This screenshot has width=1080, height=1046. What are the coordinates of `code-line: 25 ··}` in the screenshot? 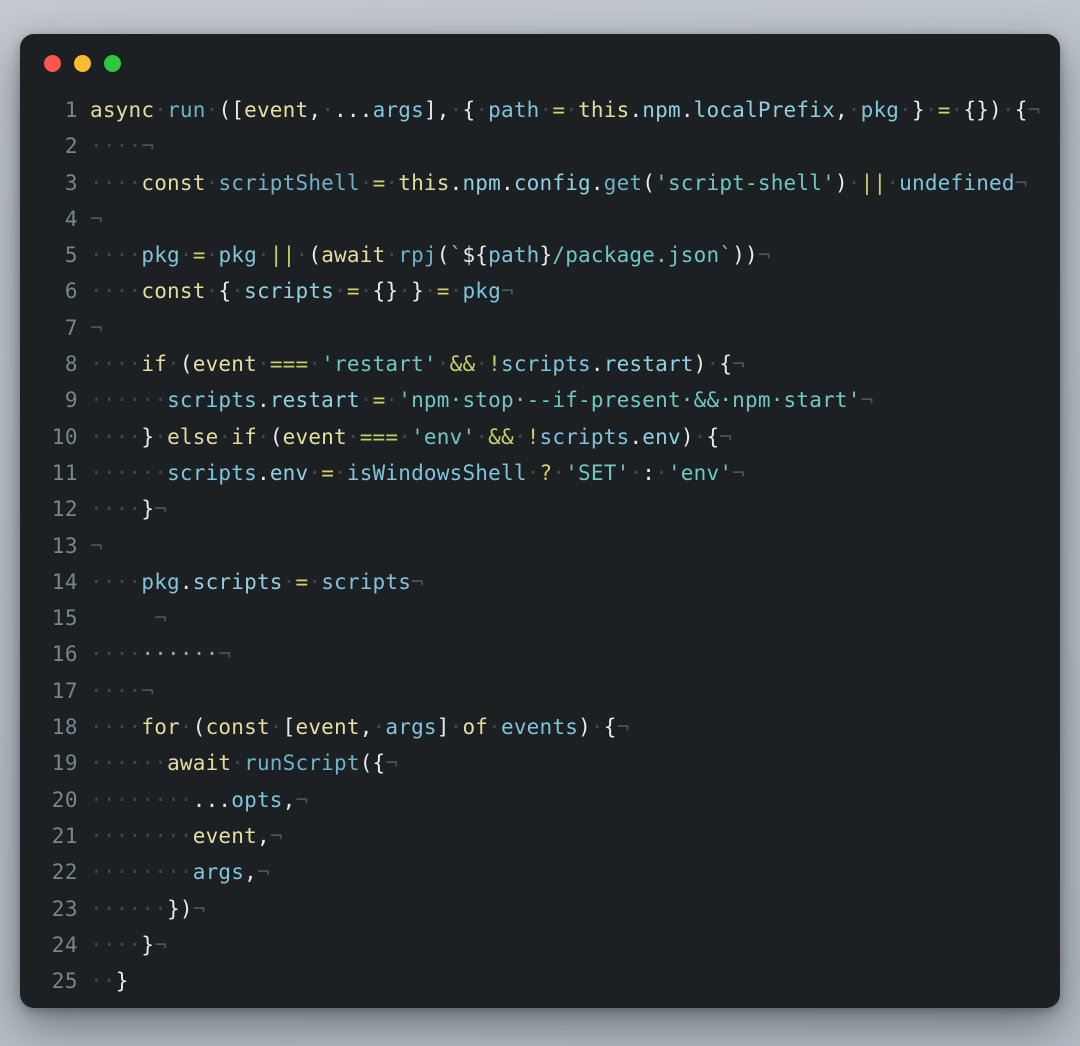 It's located at (540, 981).